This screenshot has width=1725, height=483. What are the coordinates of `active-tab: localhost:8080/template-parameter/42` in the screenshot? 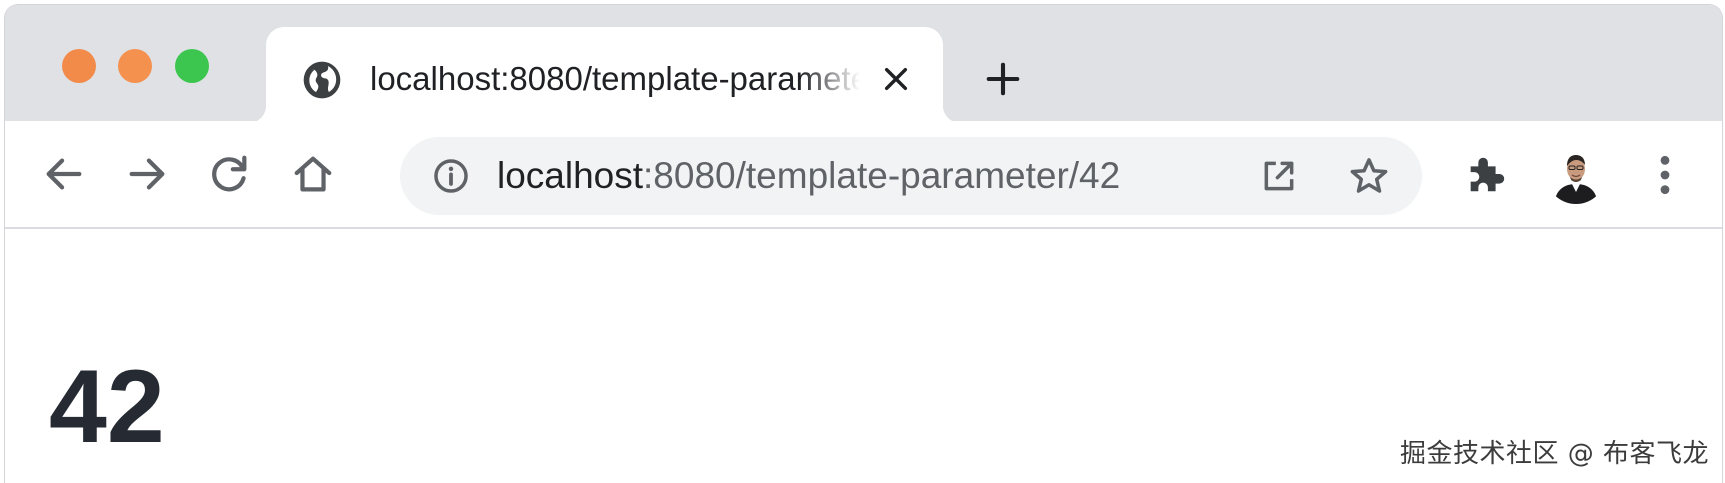 It's located at (604, 75).